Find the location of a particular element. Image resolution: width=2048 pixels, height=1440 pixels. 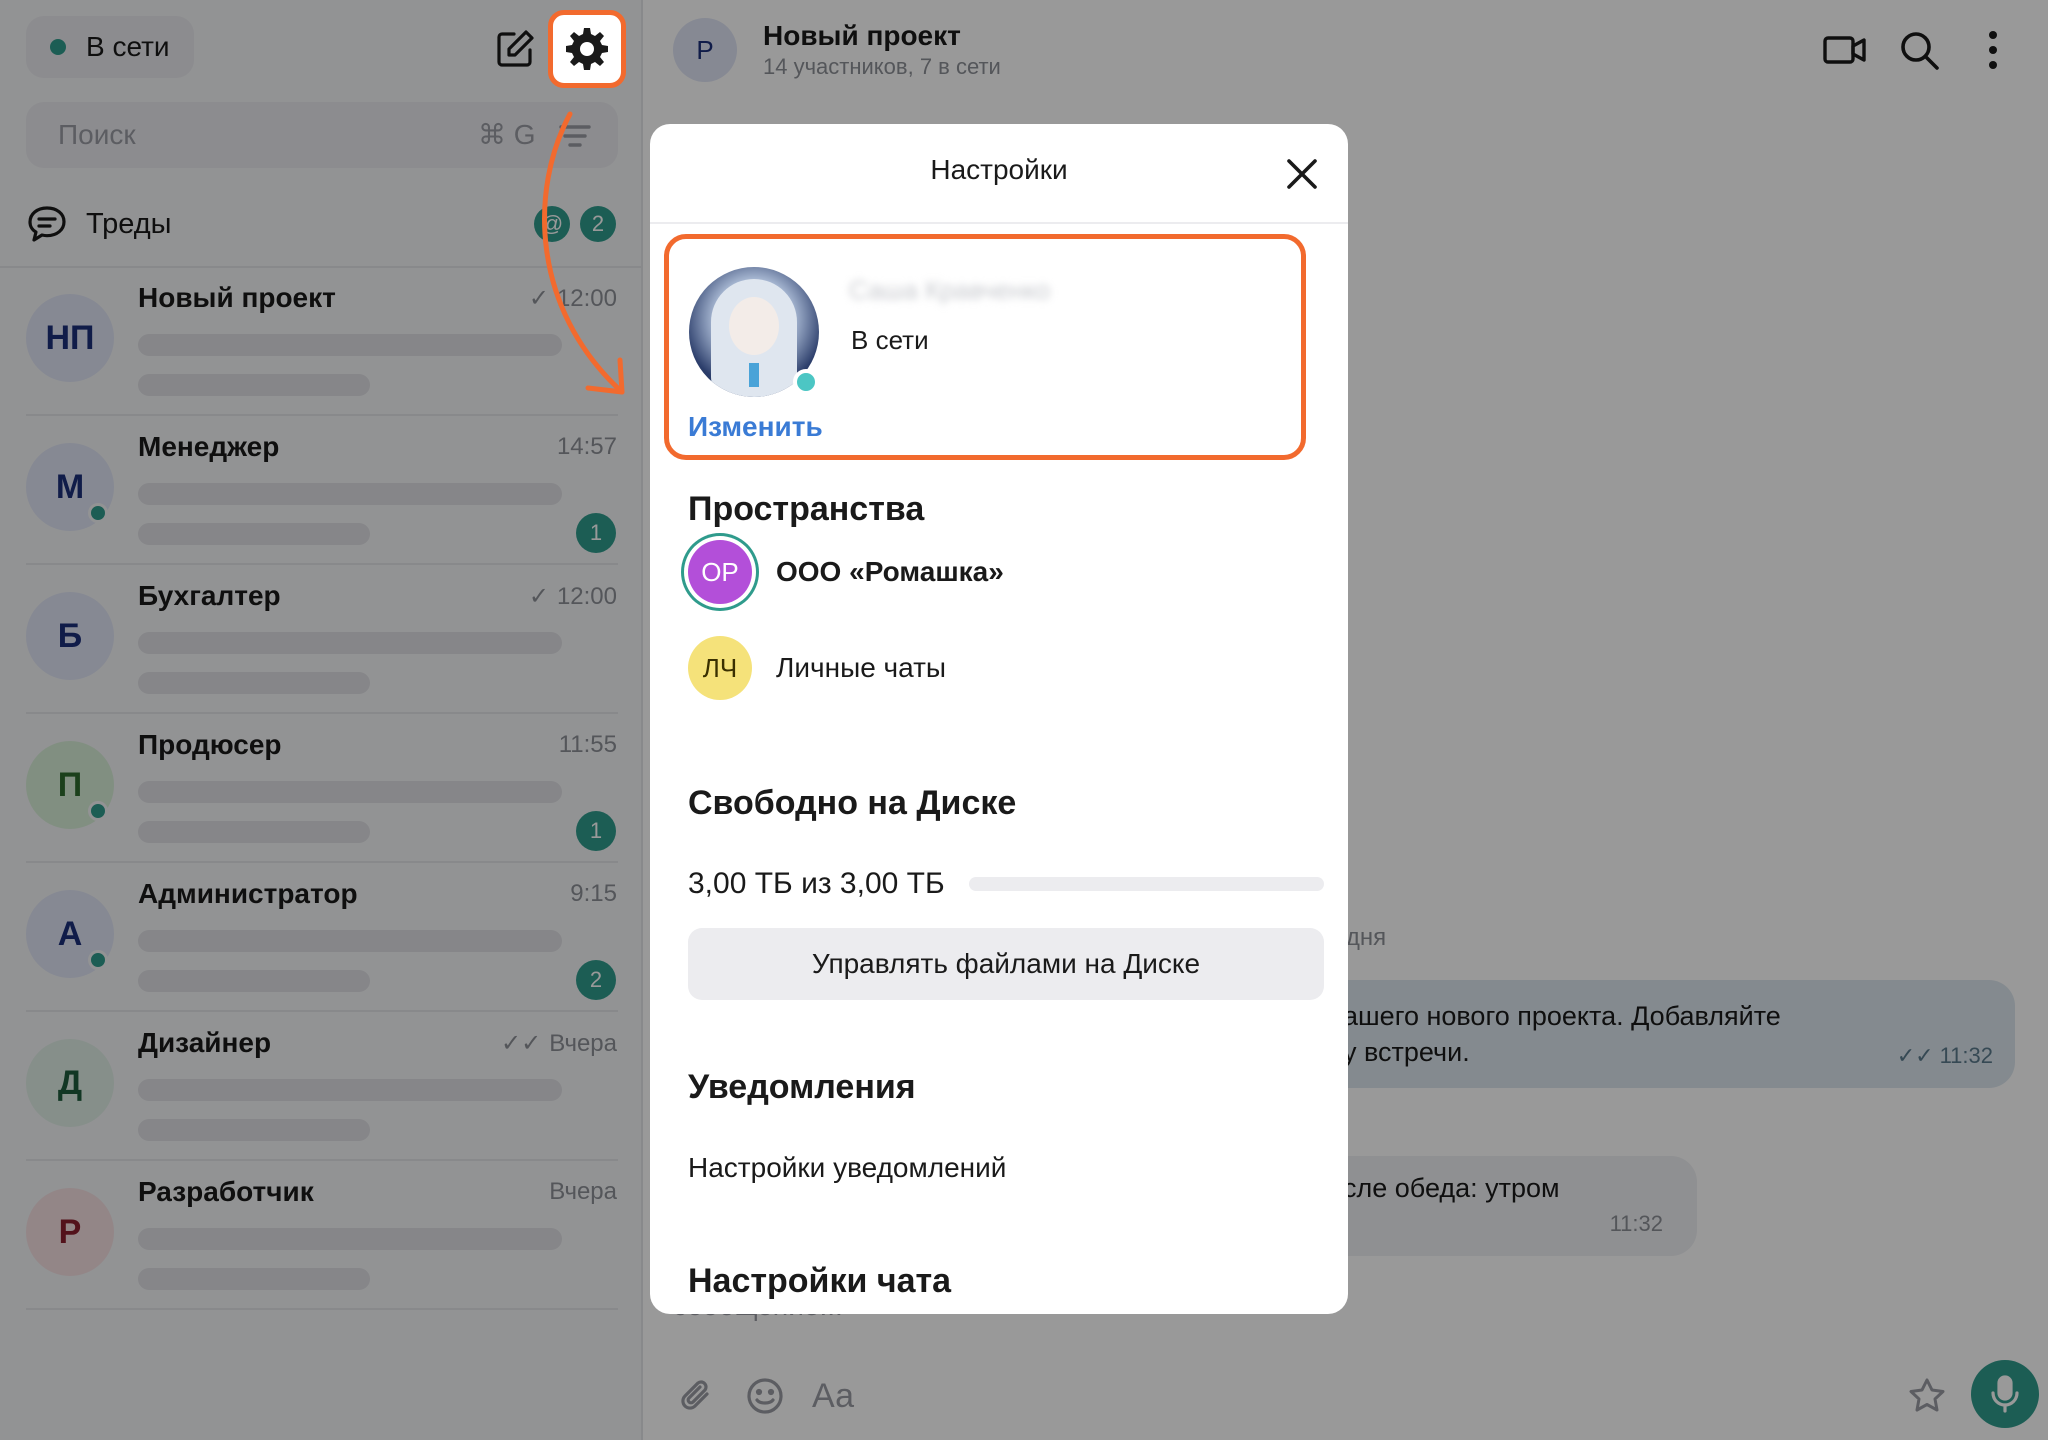

chat-item-timestamp: 14:57 is located at coordinates (586, 446).